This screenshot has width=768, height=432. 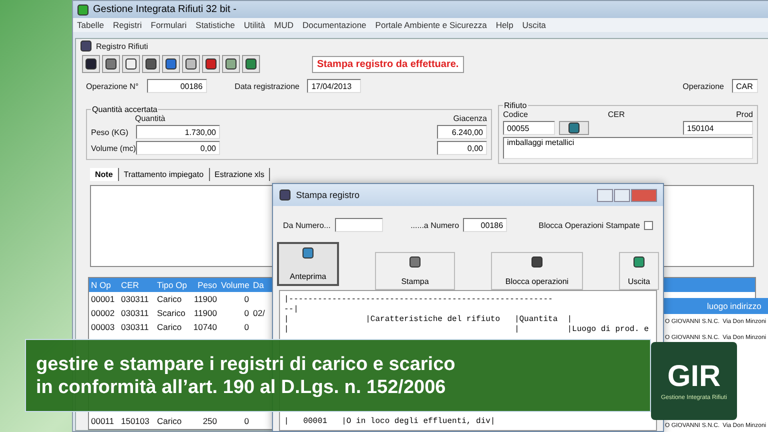 I want to click on table-cell-text: 00002, so click(x=103, y=313).